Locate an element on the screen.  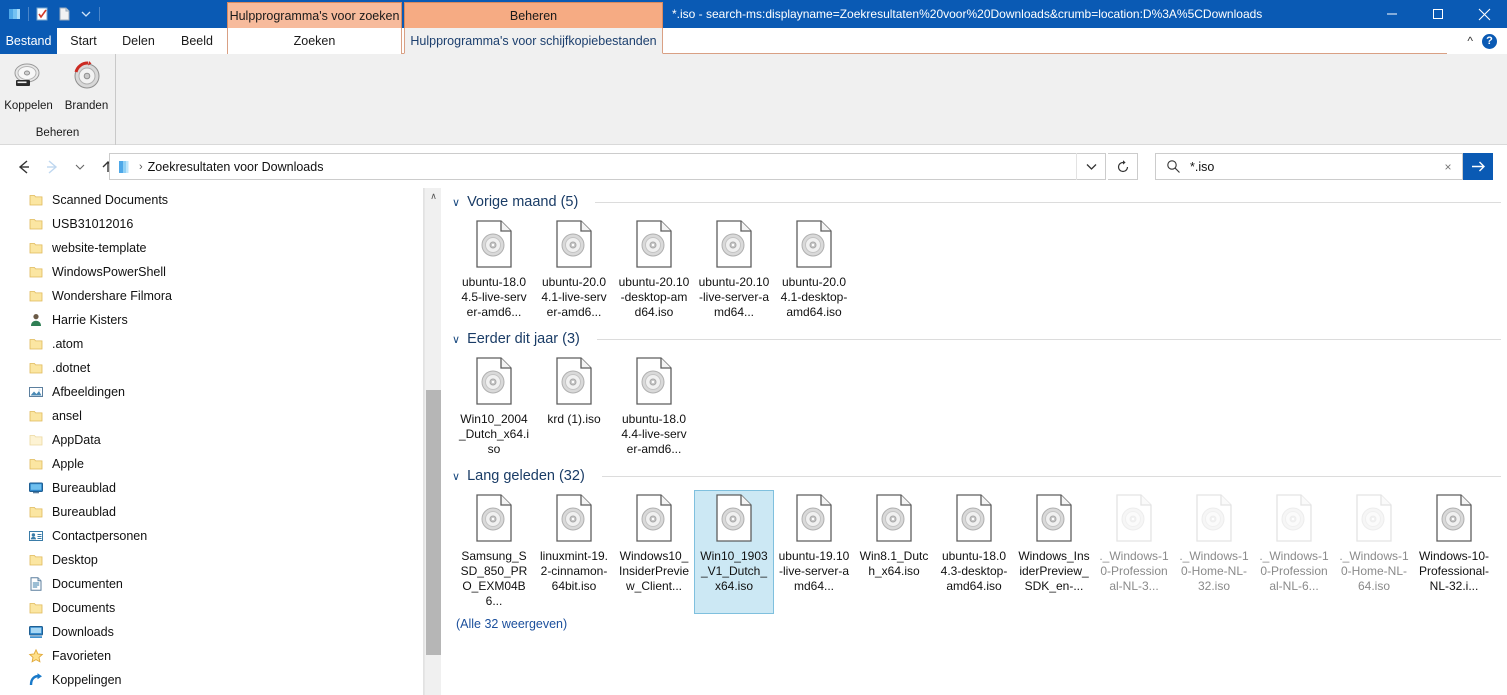
tab-bestand: Bestand is located at coordinates (28, 41).